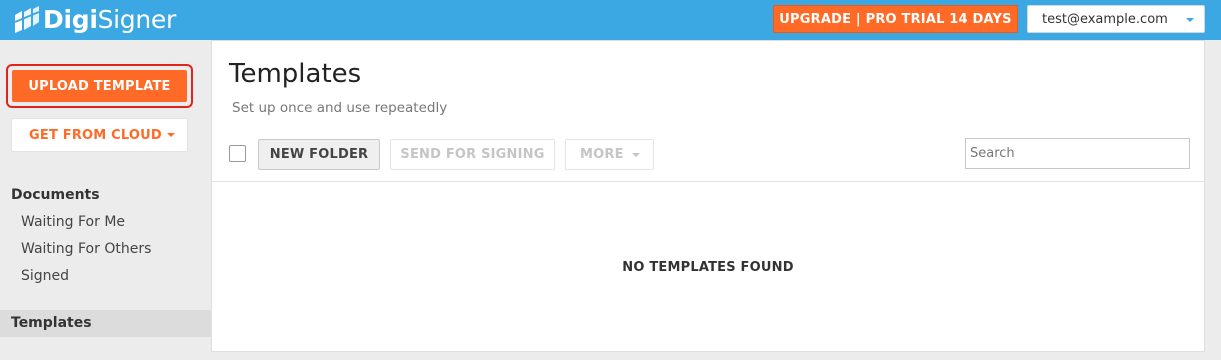 This screenshot has width=1221, height=360. I want to click on get-from-cloud-button: GET FROM CLOUD, so click(99, 135).